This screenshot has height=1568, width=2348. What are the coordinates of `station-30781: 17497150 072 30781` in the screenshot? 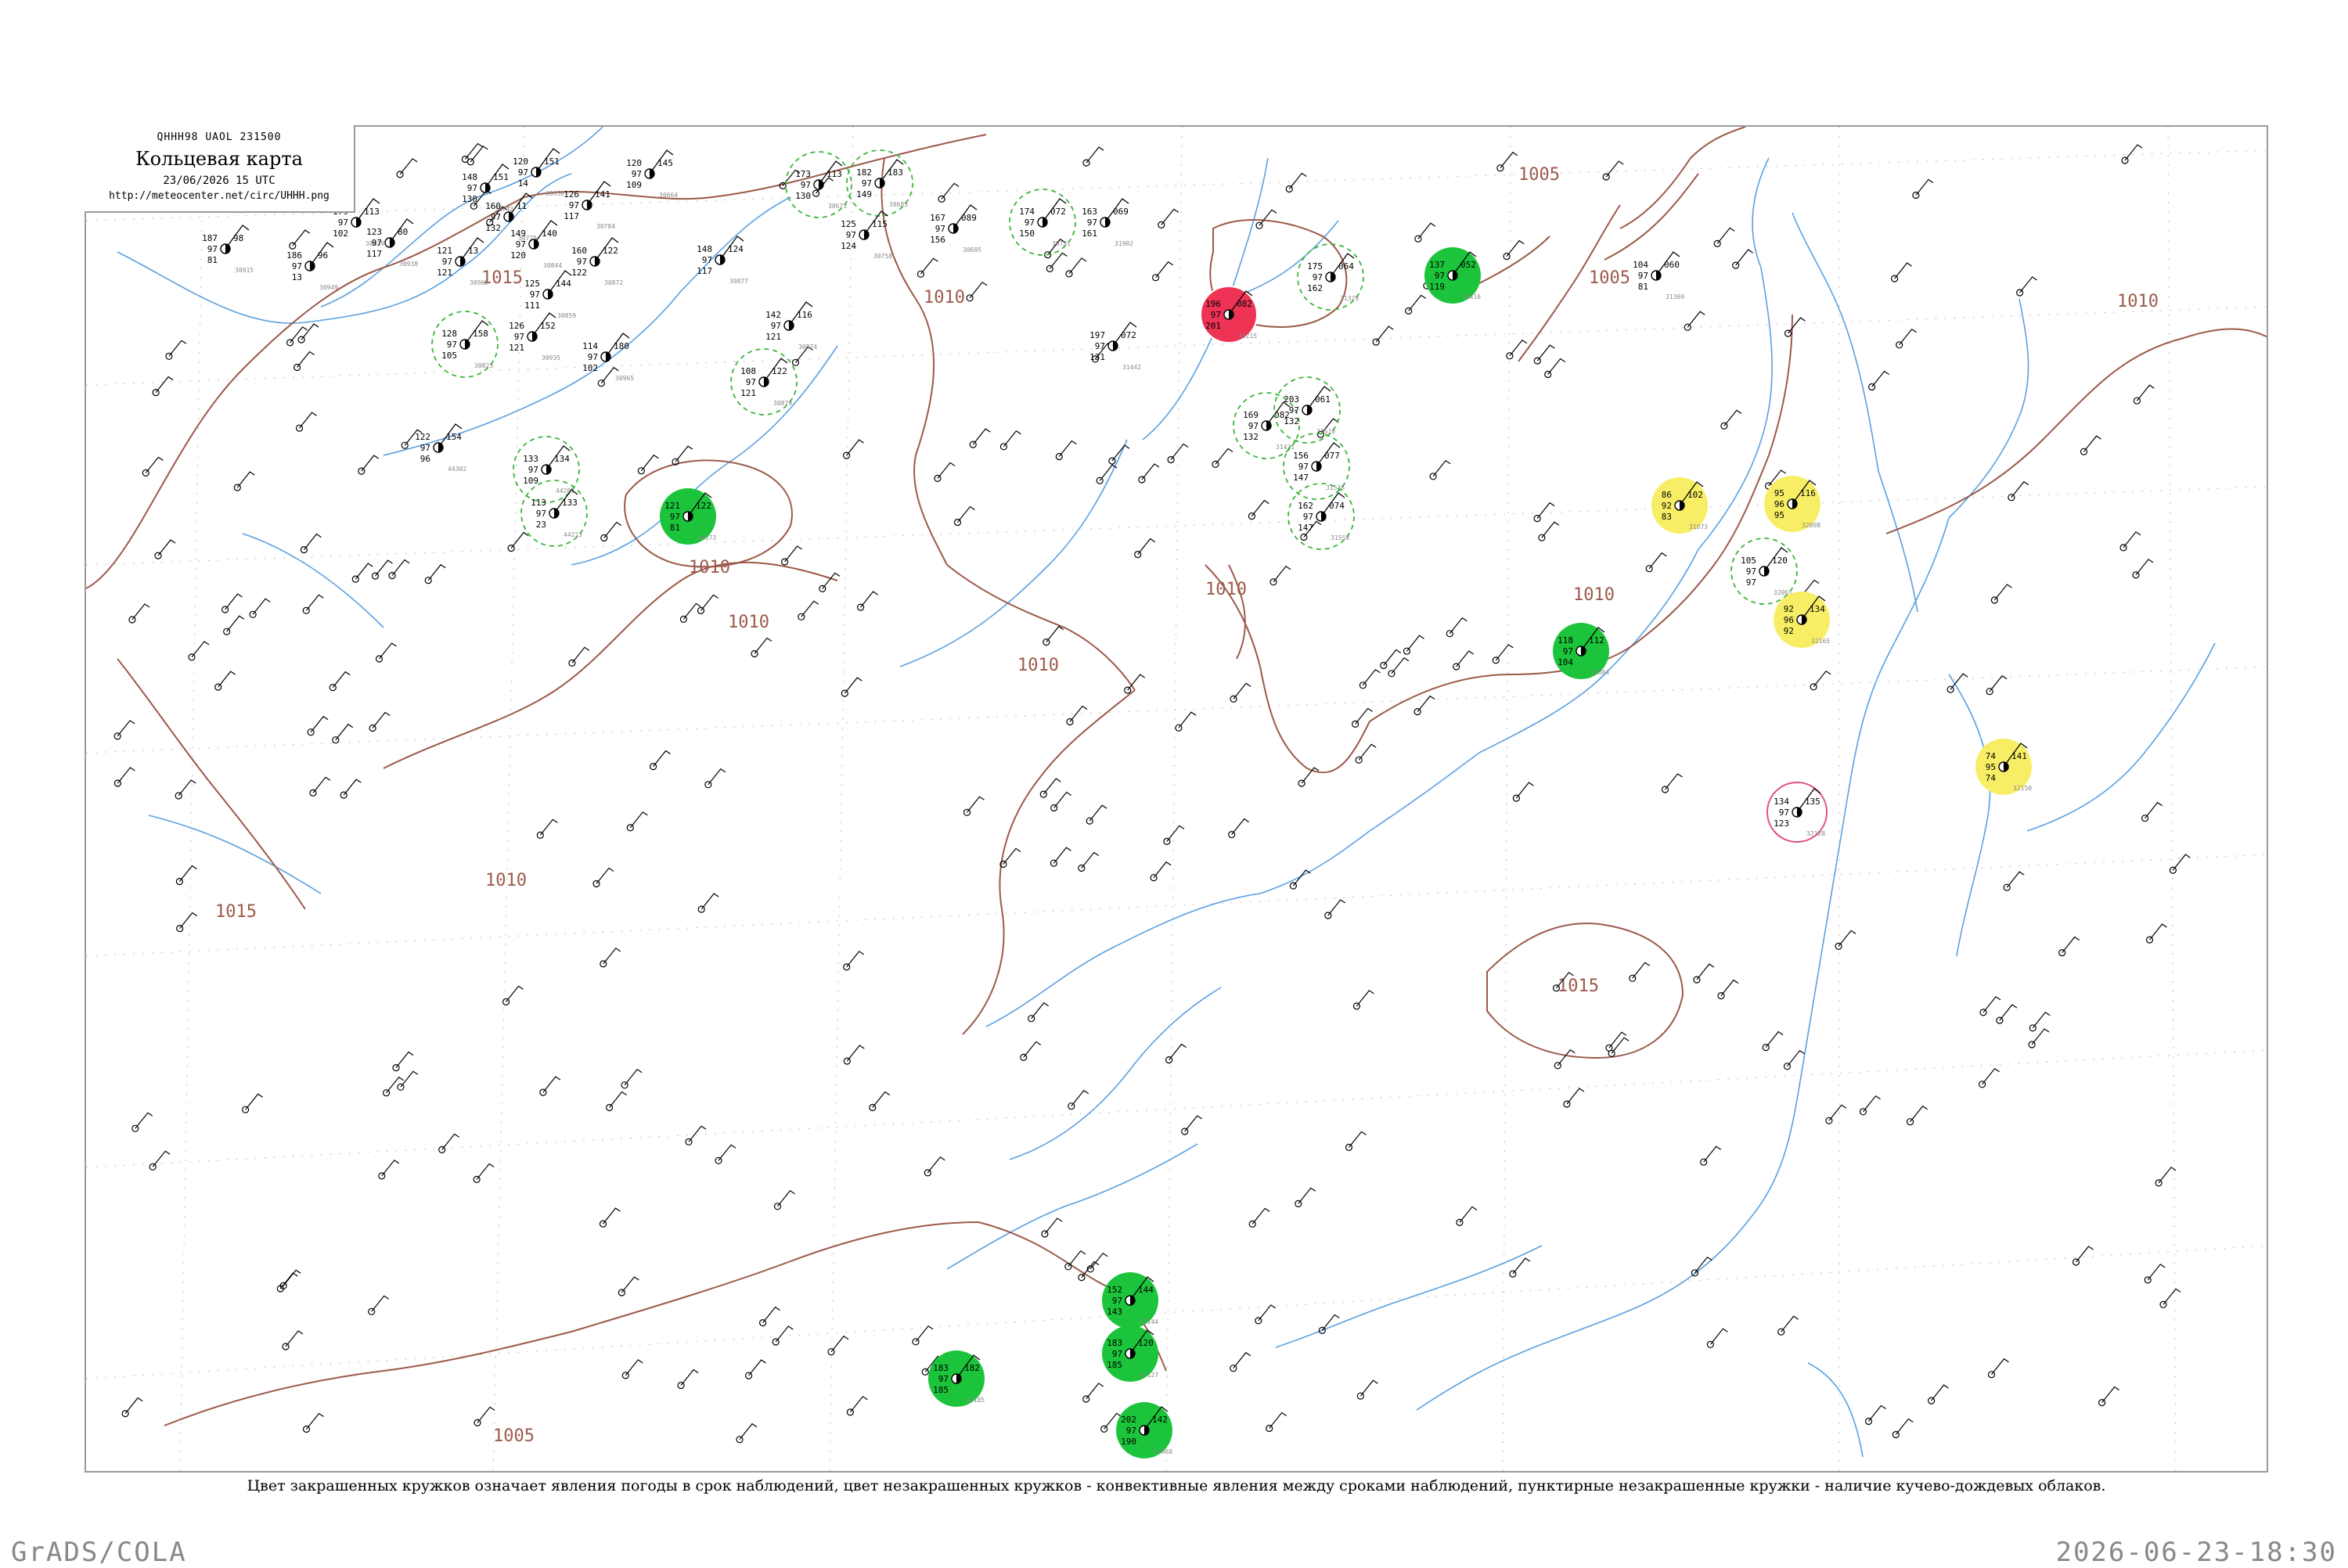 It's located at (1042, 222).